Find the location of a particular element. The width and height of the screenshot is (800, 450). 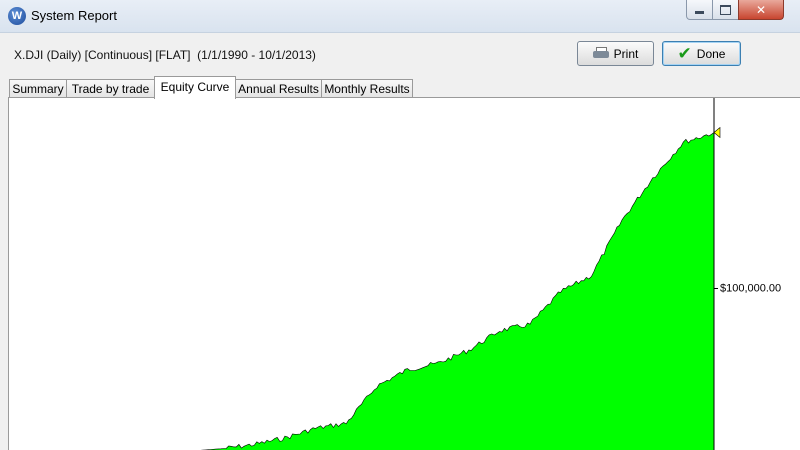

y-tick-label: $100,000.00 is located at coordinates (750, 288).